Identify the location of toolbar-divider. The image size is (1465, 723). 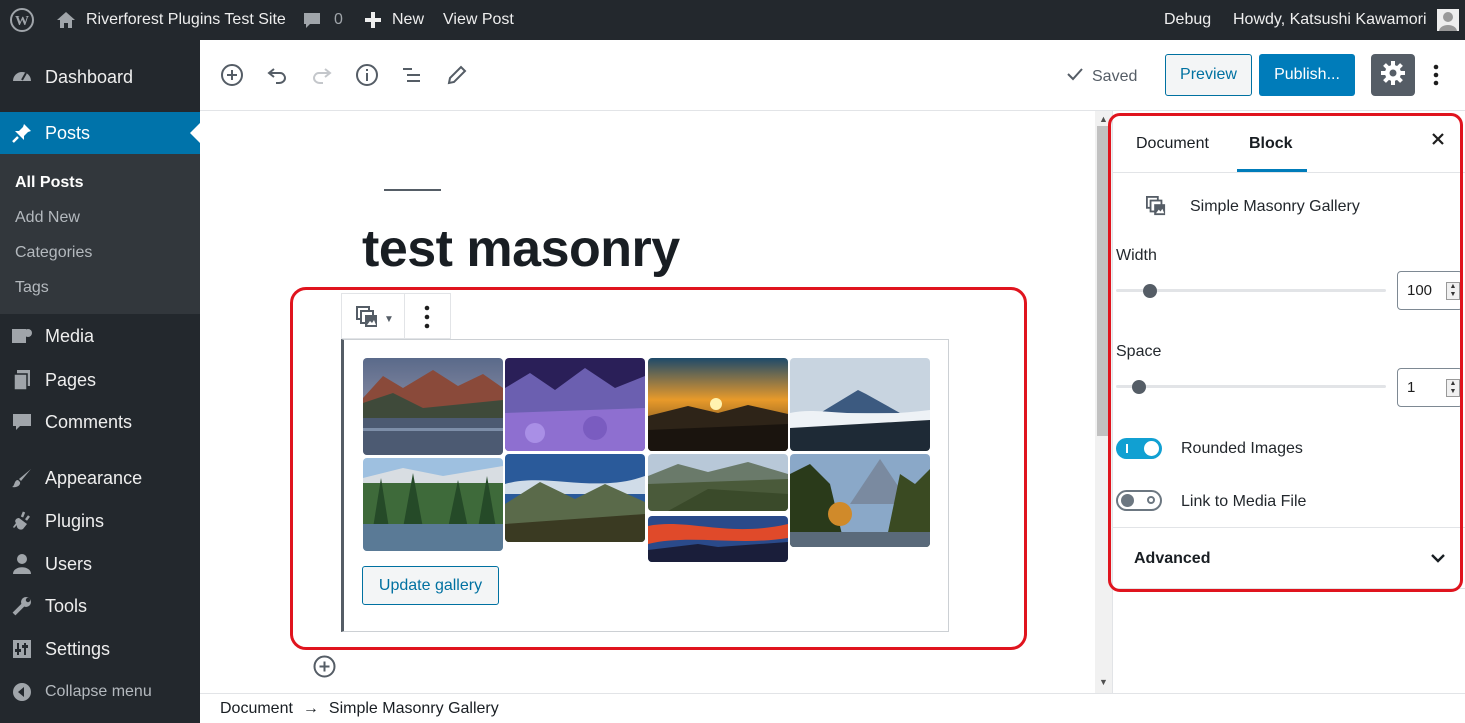
(404, 316).